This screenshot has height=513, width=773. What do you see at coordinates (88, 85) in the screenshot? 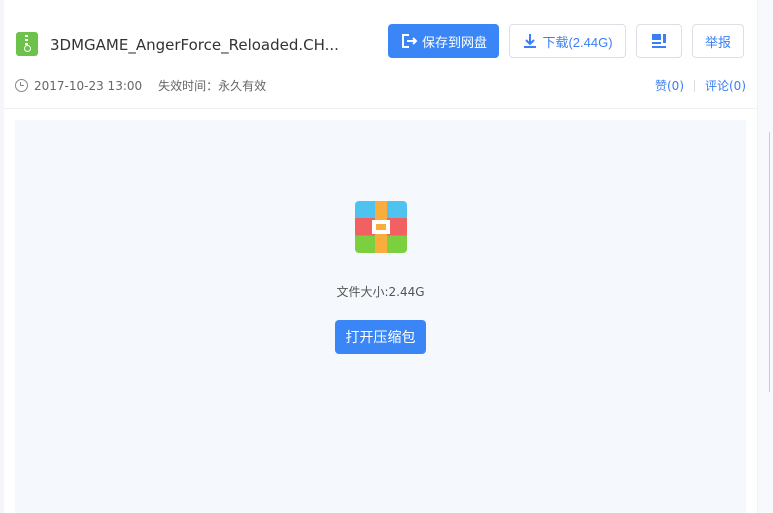
I see `upload-date: 2017-10-23 13:00` at bounding box center [88, 85].